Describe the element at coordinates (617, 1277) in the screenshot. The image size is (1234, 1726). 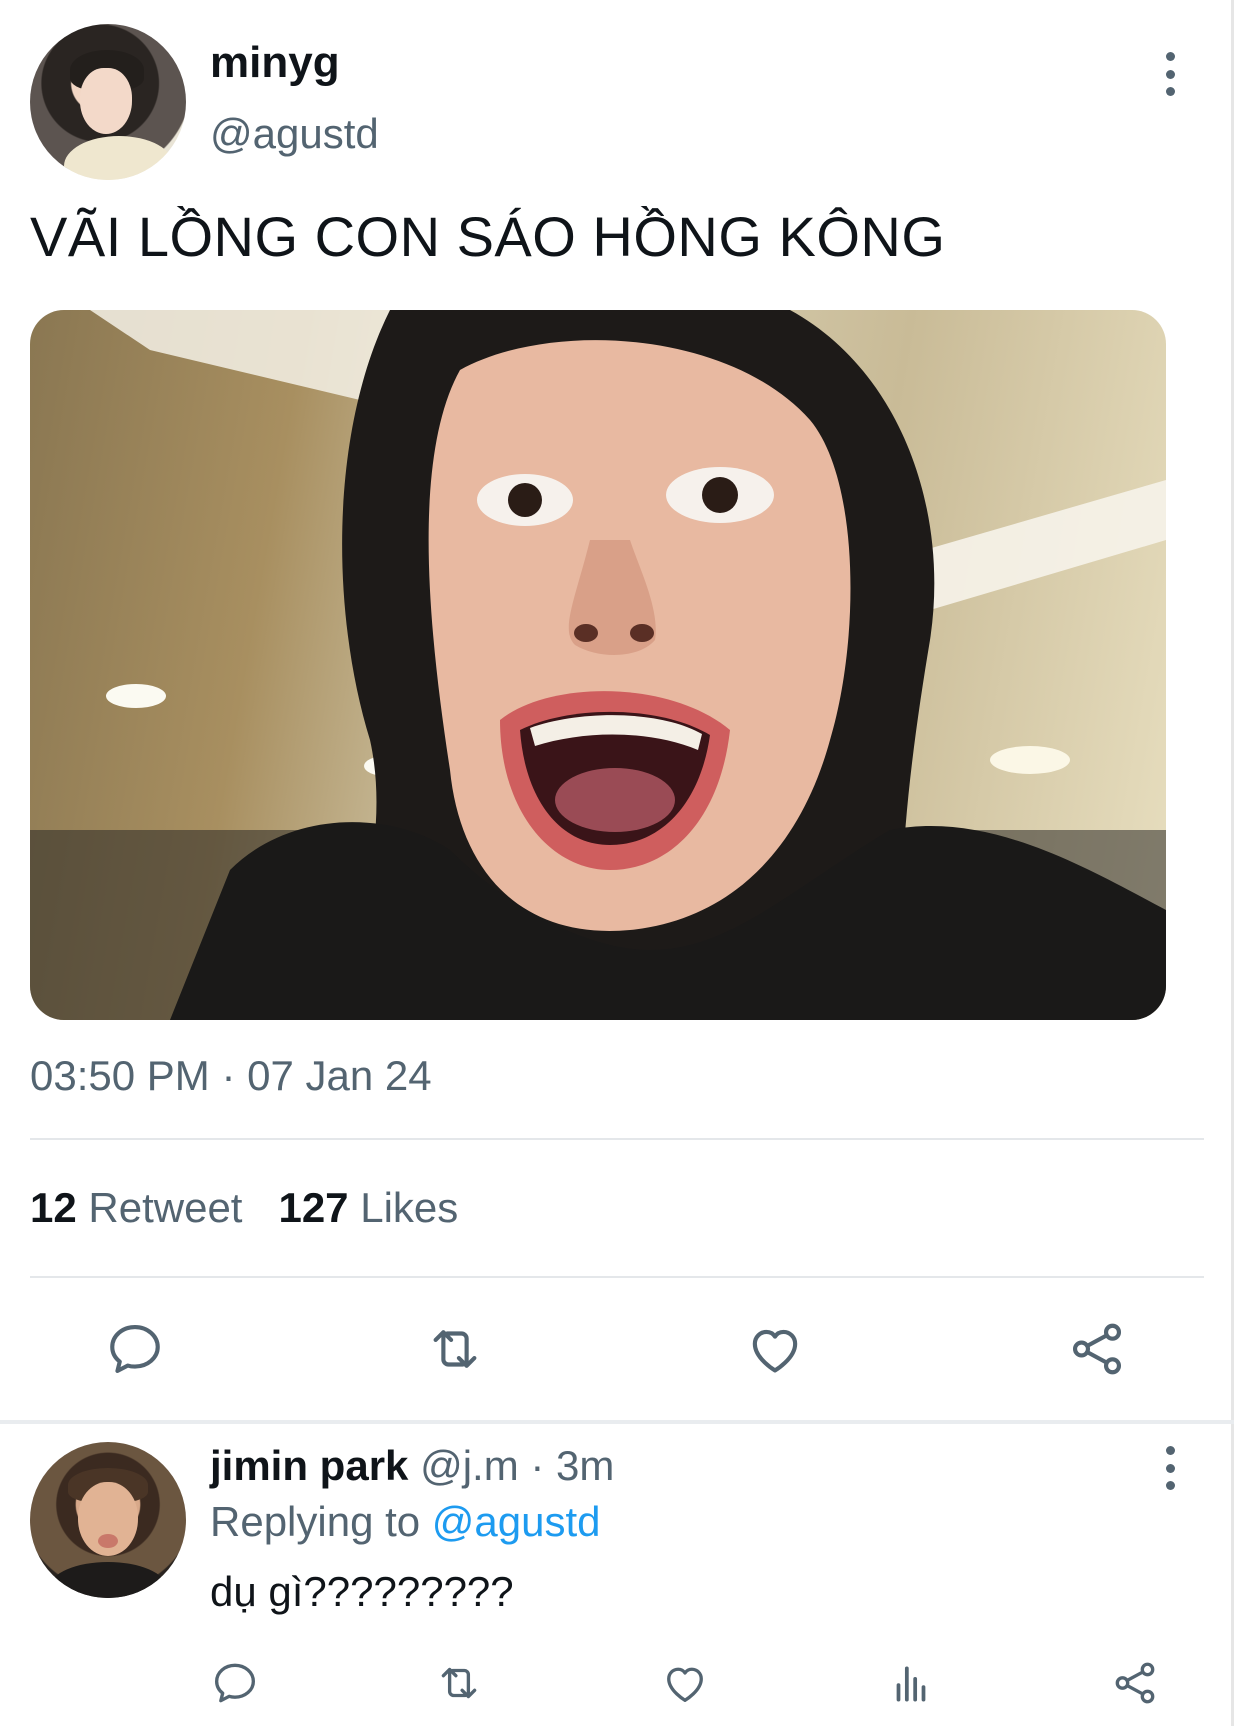
I see `stats-divider-bottom` at that location.